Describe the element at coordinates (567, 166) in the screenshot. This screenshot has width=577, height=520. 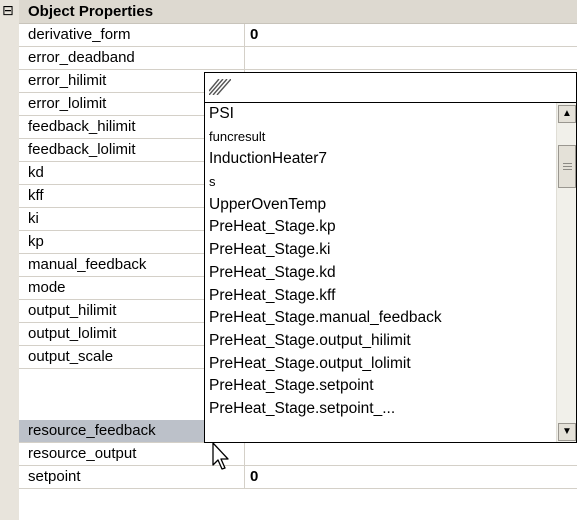
I see `scrollbar-thumb` at that location.